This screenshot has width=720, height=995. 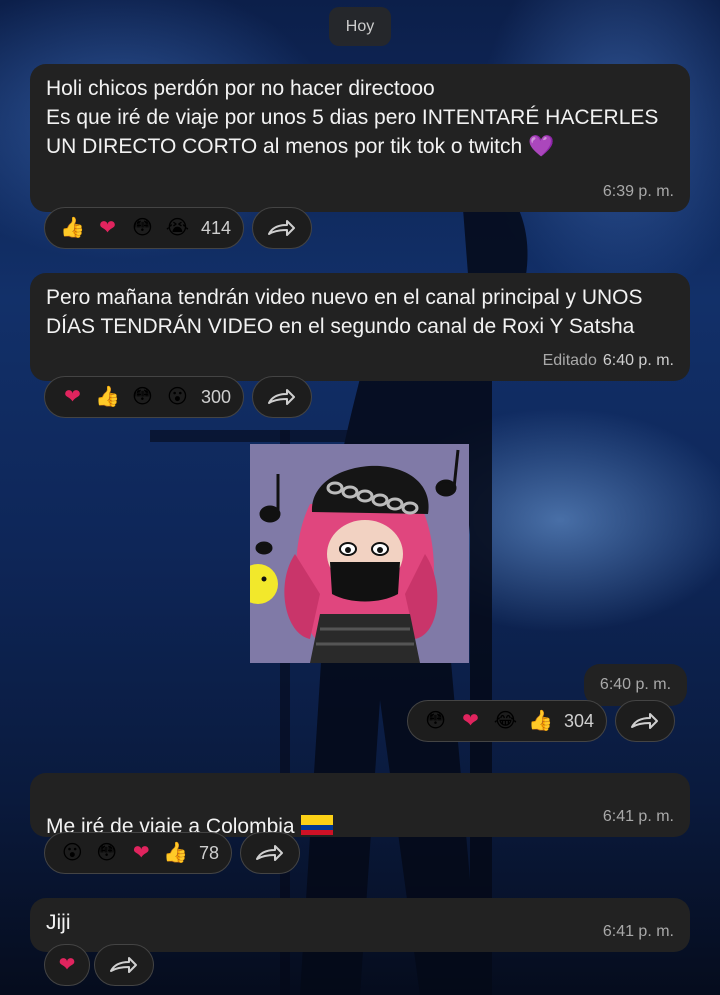 I want to click on message-text: Jiji, so click(x=58, y=922).